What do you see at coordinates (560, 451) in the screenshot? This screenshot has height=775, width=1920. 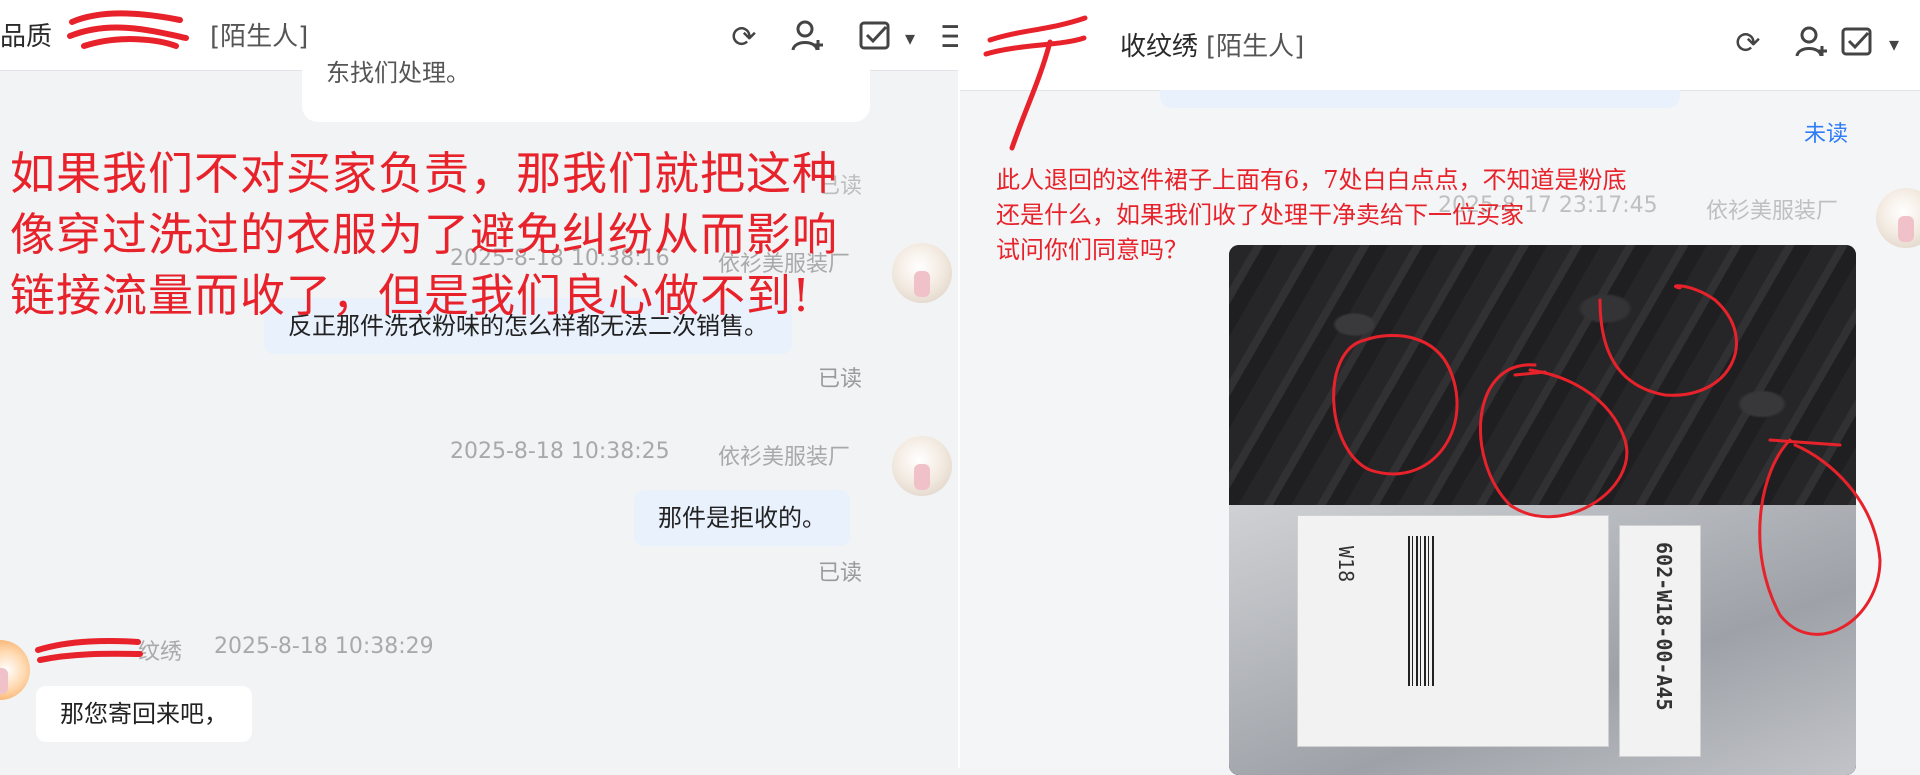 I see `message-time: 2025-8-18 10:38:25` at bounding box center [560, 451].